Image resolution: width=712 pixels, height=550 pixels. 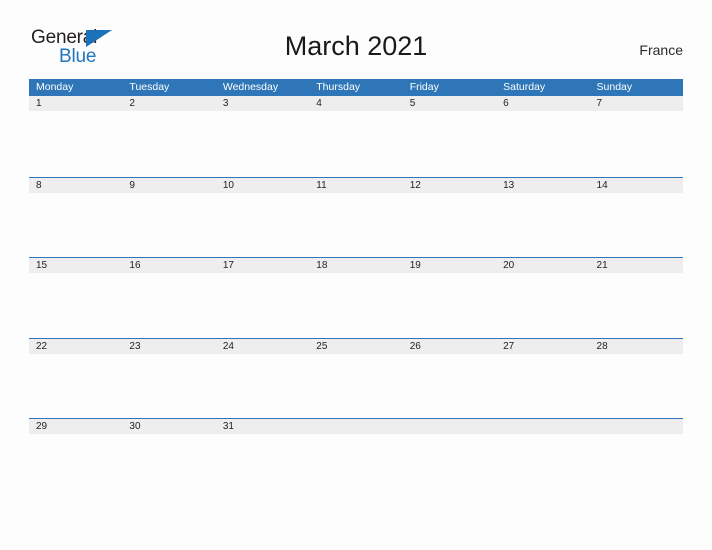 What do you see at coordinates (168, 426) in the screenshot?
I see `day-cell-30: 30` at bounding box center [168, 426].